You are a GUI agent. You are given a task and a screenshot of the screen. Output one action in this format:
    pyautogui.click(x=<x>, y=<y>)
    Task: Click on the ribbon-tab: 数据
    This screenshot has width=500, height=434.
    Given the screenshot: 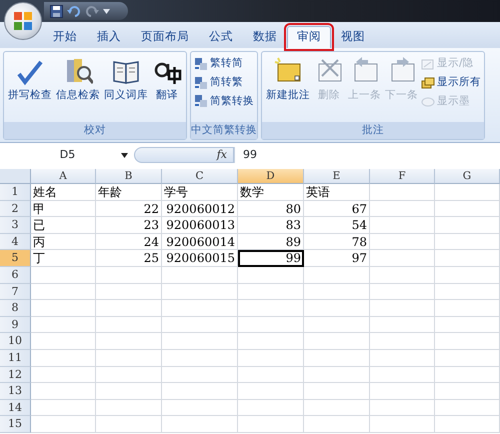 What is the action you would take?
    pyautogui.click(x=265, y=37)
    